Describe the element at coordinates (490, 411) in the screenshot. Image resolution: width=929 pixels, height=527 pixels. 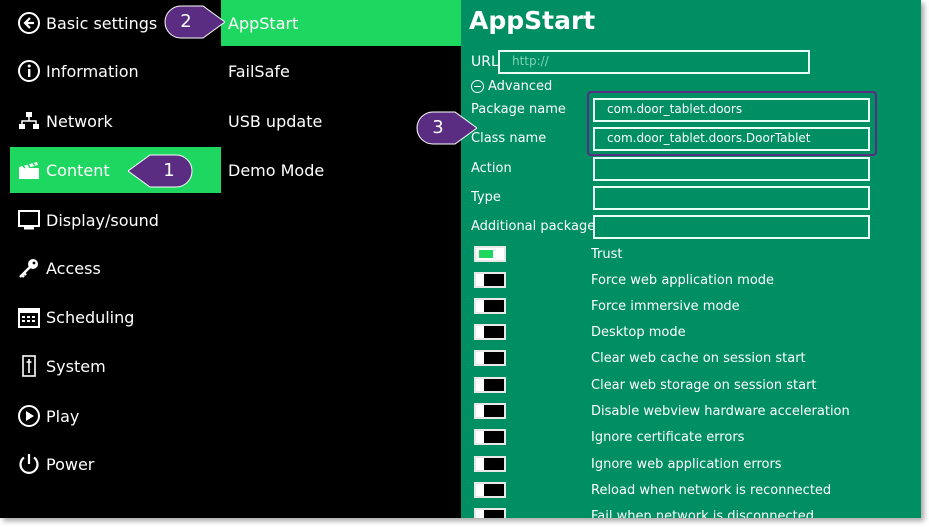
I see `toggle-disable-hw-accel` at that location.